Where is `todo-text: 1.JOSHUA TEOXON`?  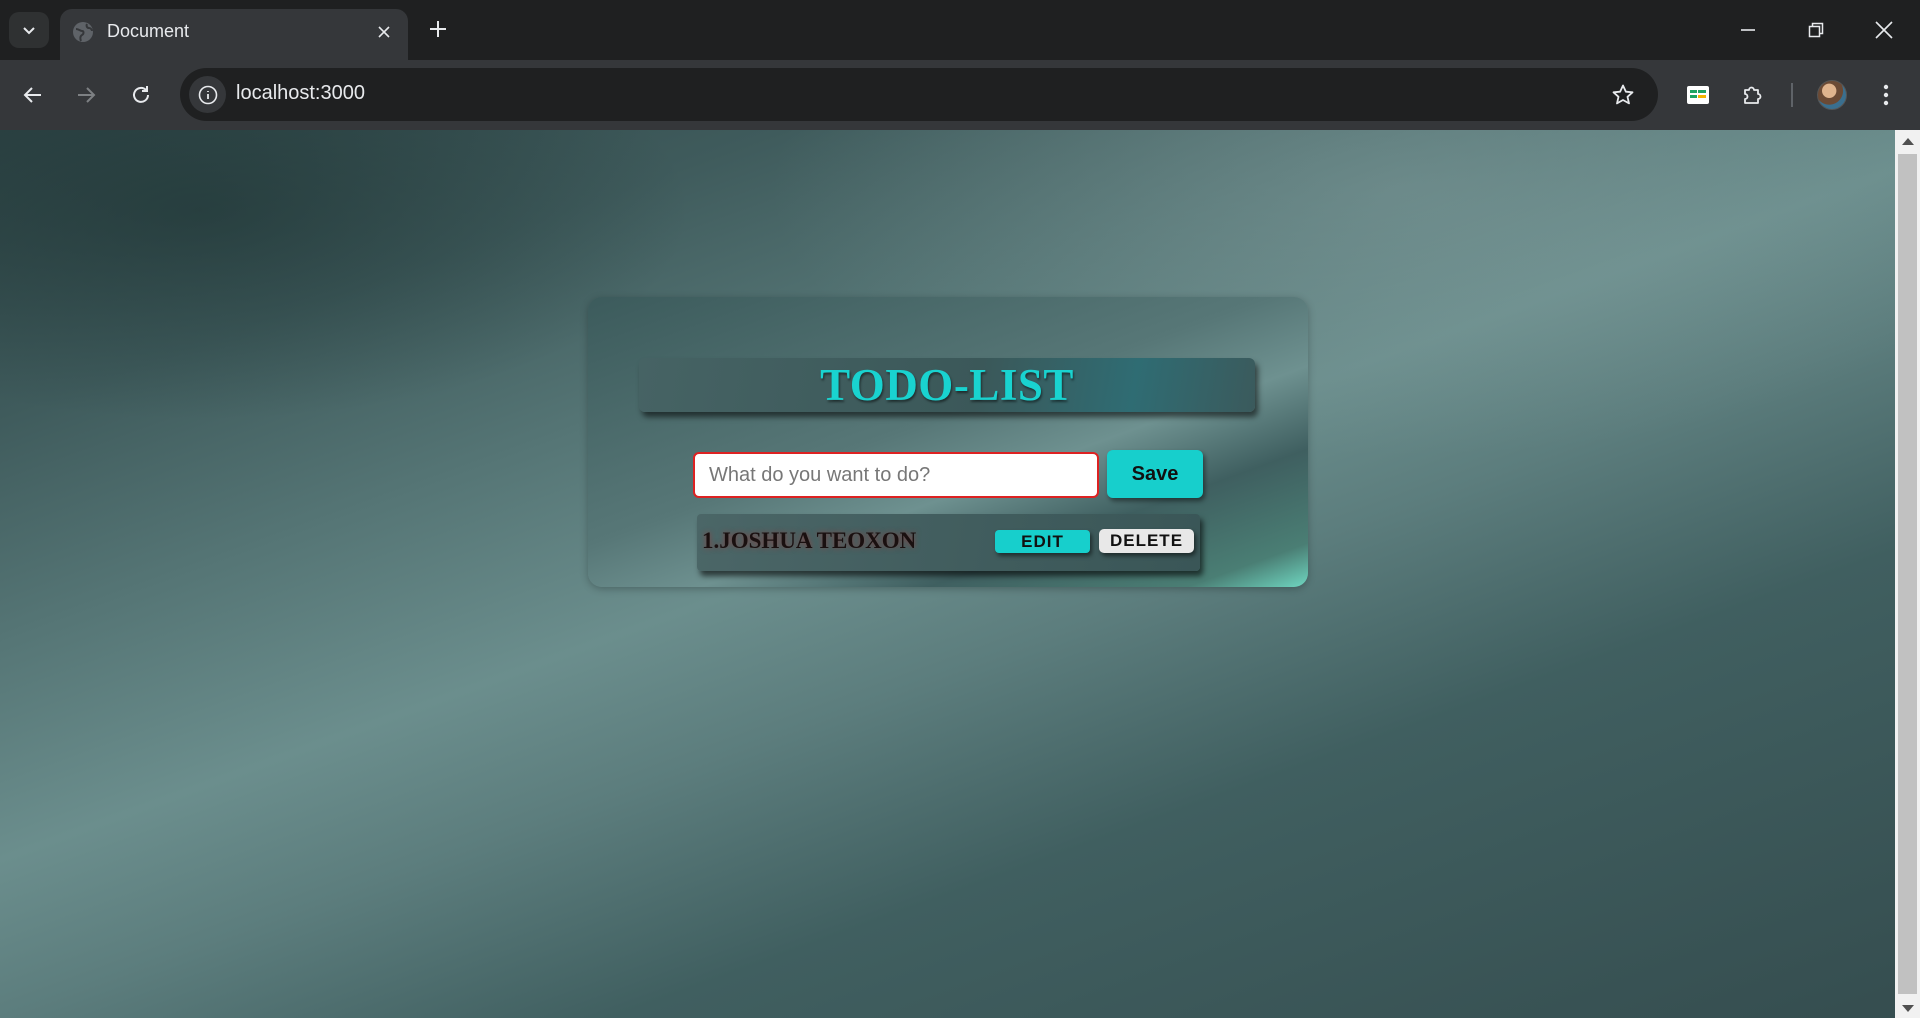 todo-text: 1.JOSHUA TEOXON is located at coordinates (809, 540).